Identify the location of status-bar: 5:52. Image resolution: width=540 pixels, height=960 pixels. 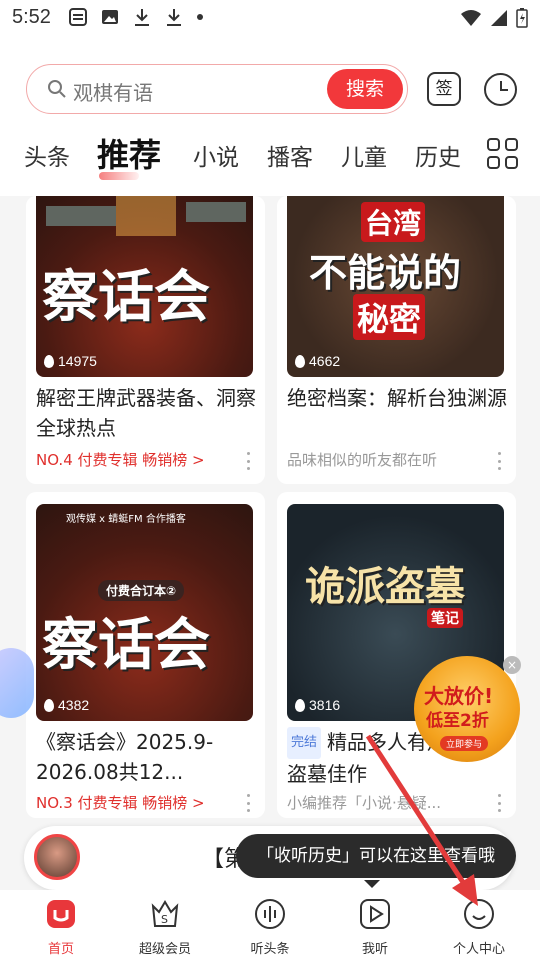
(270, 19).